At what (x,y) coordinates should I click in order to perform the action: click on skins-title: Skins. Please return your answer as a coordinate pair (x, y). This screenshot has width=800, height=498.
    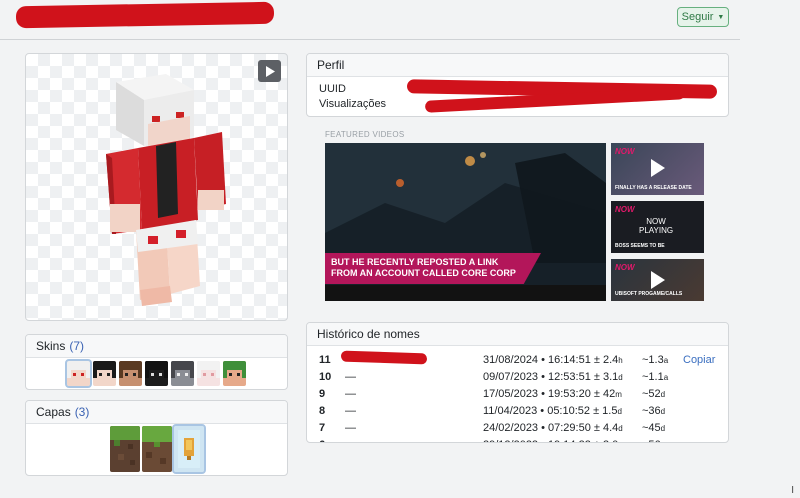
    Looking at the image, I should click on (51, 346).